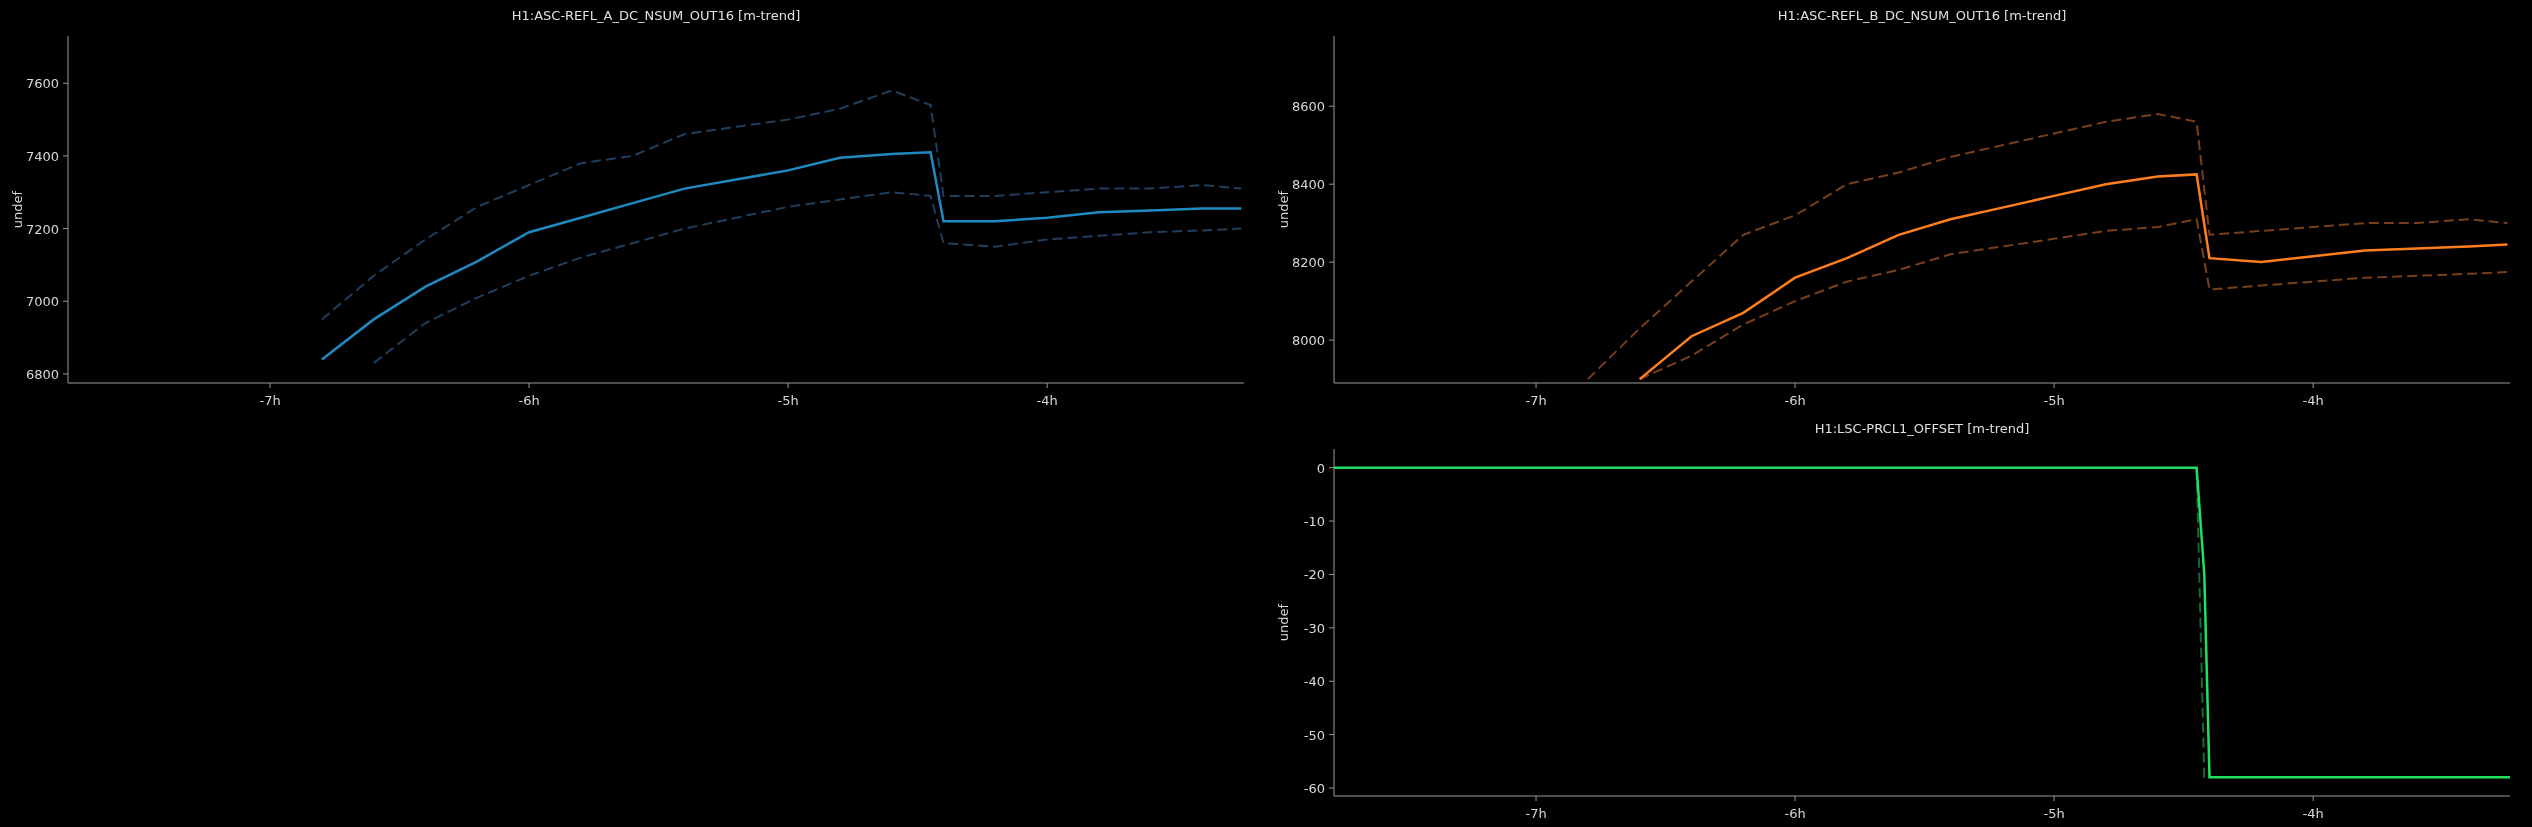 Image resolution: width=2532 pixels, height=827 pixels. Describe the element at coordinates (42, 156) in the screenshot. I see `tick-label: 7400` at that location.